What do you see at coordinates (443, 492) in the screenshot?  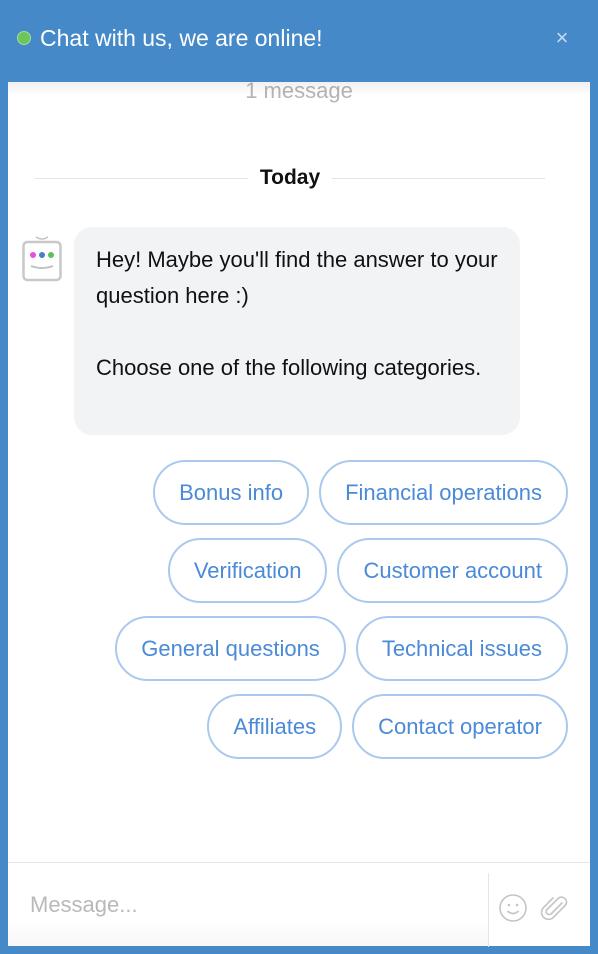 I see `quick-reply-financial-operations: Financial operations` at bounding box center [443, 492].